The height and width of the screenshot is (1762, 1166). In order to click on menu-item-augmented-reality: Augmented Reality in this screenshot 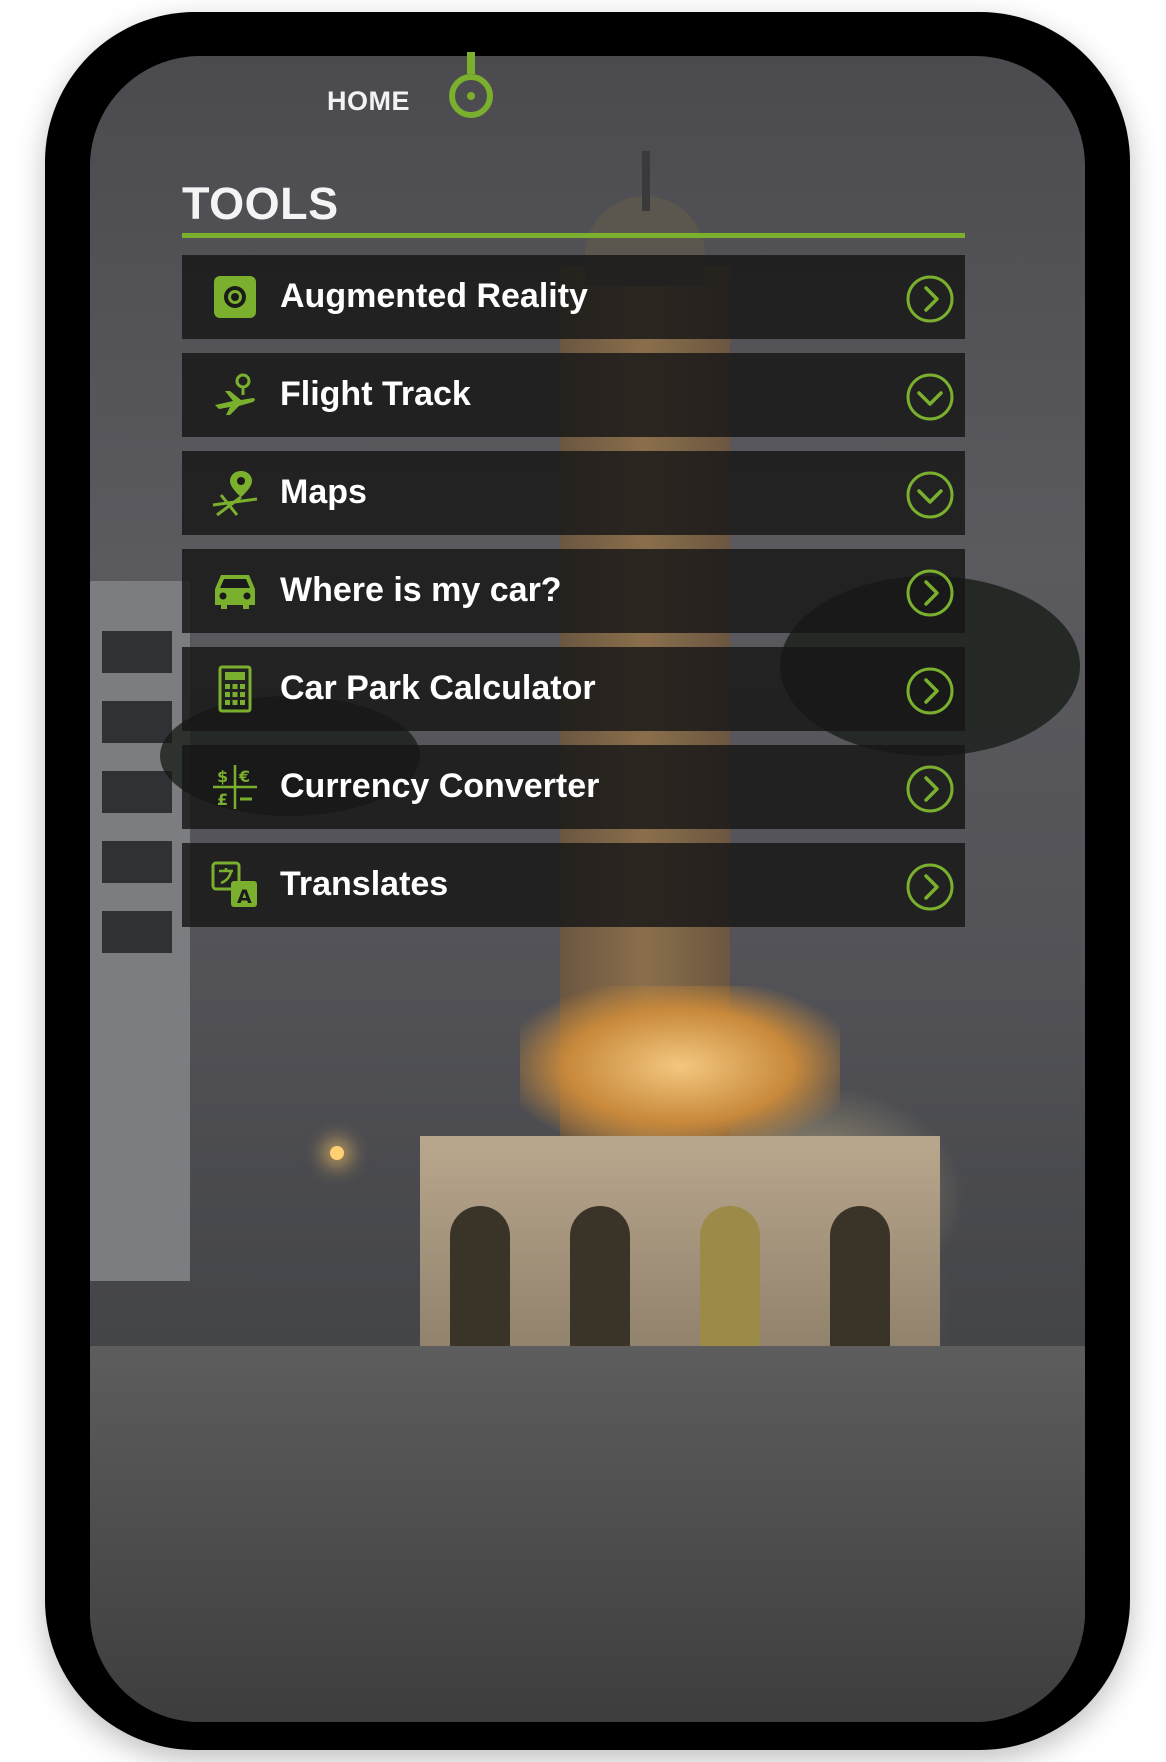, I will do `click(573, 297)`.